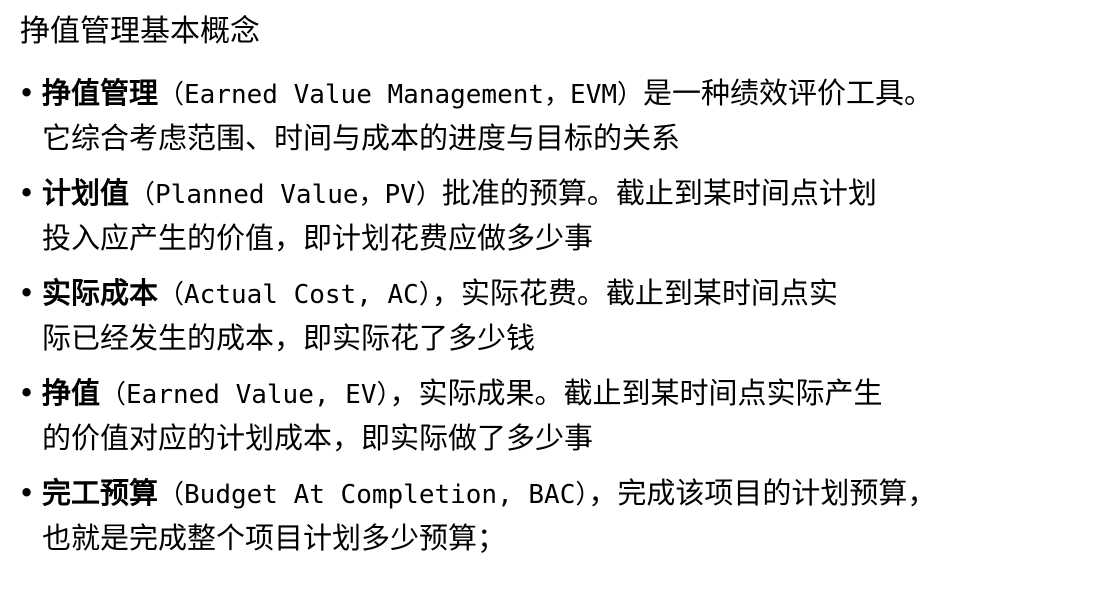 This screenshot has height=601, width=1096. What do you see at coordinates (318, 438) in the screenshot?
I see `item-line-2: 的价值对应的计划成本，即实际做了多少事` at bounding box center [318, 438].